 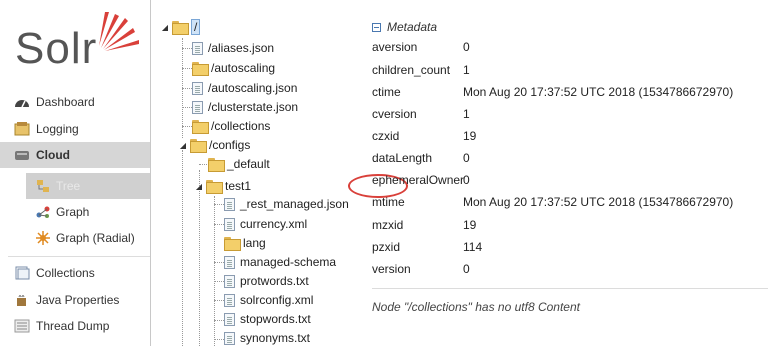 What do you see at coordinates (402, 158) in the screenshot?
I see `metadata-key: dataLength` at bounding box center [402, 158].